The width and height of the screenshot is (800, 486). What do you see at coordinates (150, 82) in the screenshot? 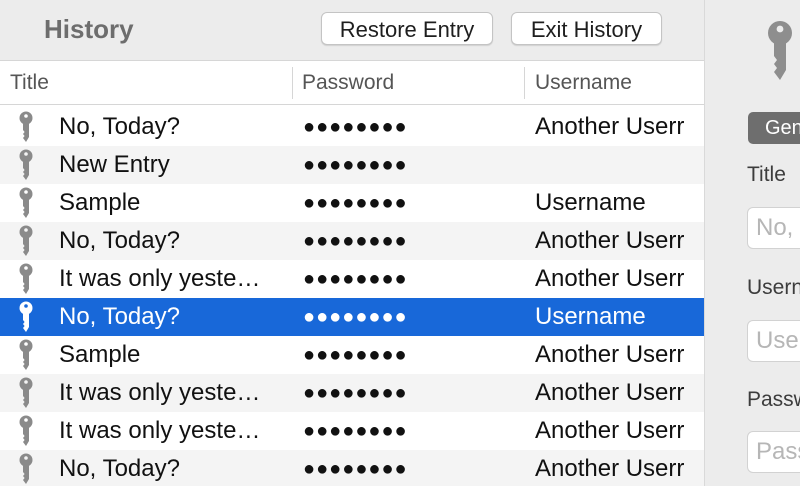
I see `column-header-title: Title` at bounding box center [150, 82].